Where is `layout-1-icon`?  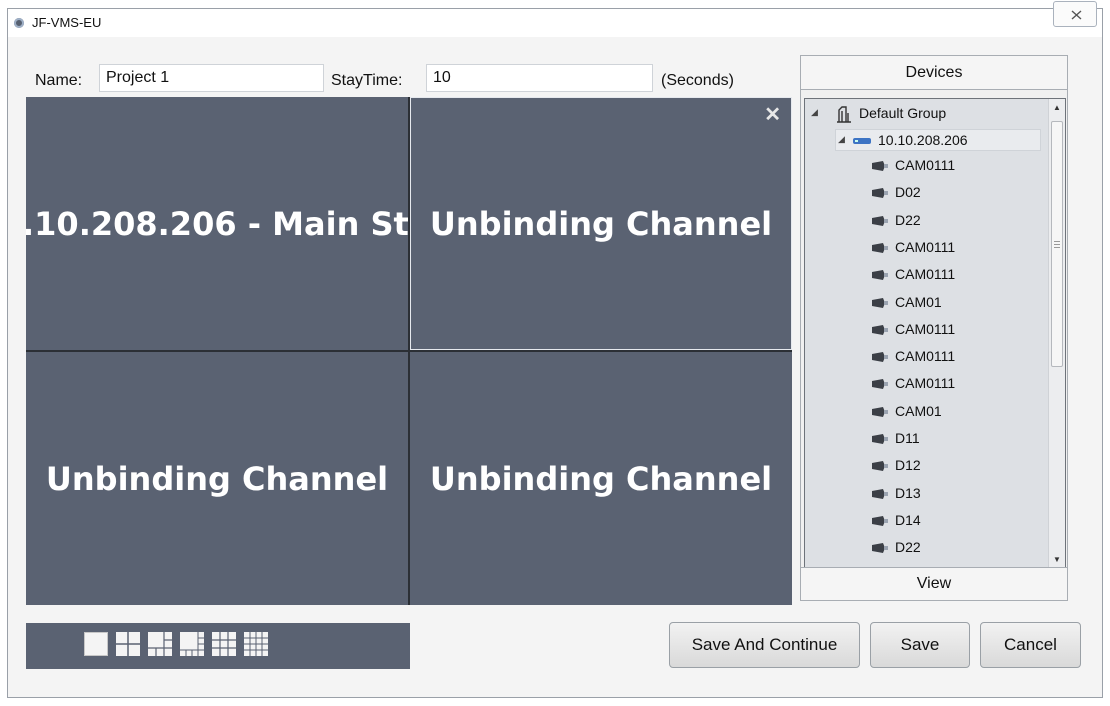 layout-1-icon is located at coordinates (96, 644).